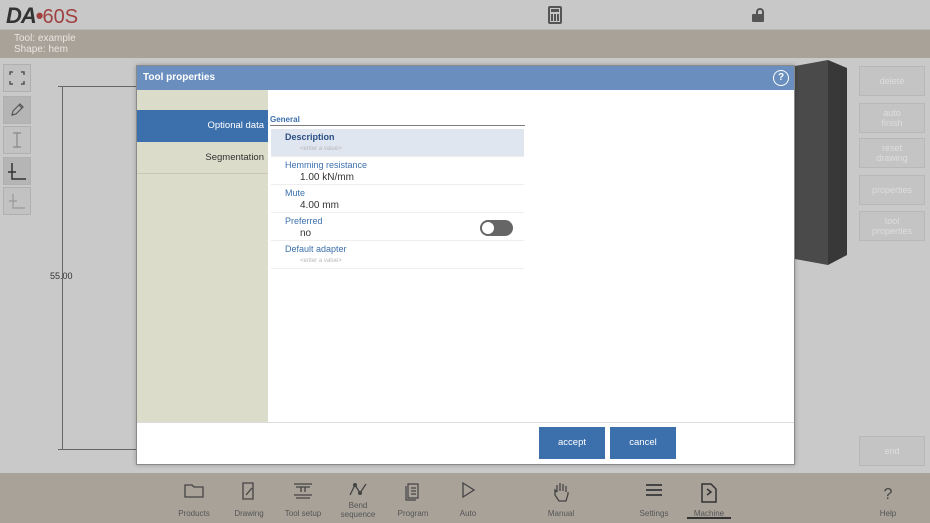 Image resolution: width=930 pixels, height=523 pixels. What do you see at coordinates (465, 44) in the screenshot?
I see `info-bar: Tool: example Shape: hem` at bounding box center [465, 44].